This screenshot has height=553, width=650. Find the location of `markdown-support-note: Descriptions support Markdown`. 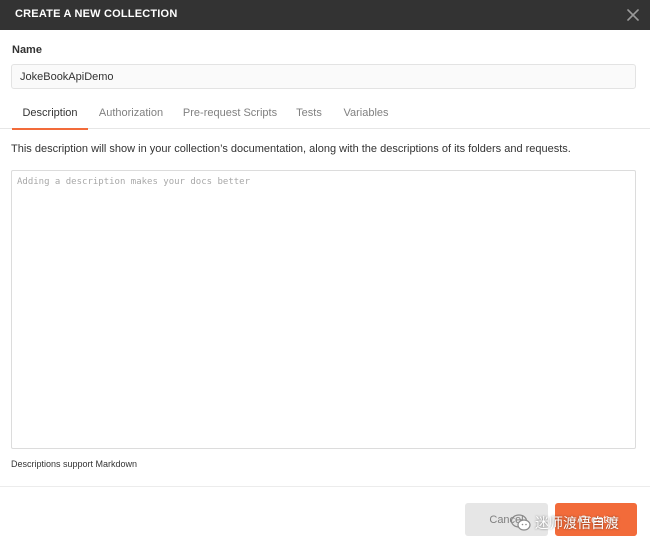

markdown-support-note: Descriptions support Markdown is located at coordinates (74, 464).